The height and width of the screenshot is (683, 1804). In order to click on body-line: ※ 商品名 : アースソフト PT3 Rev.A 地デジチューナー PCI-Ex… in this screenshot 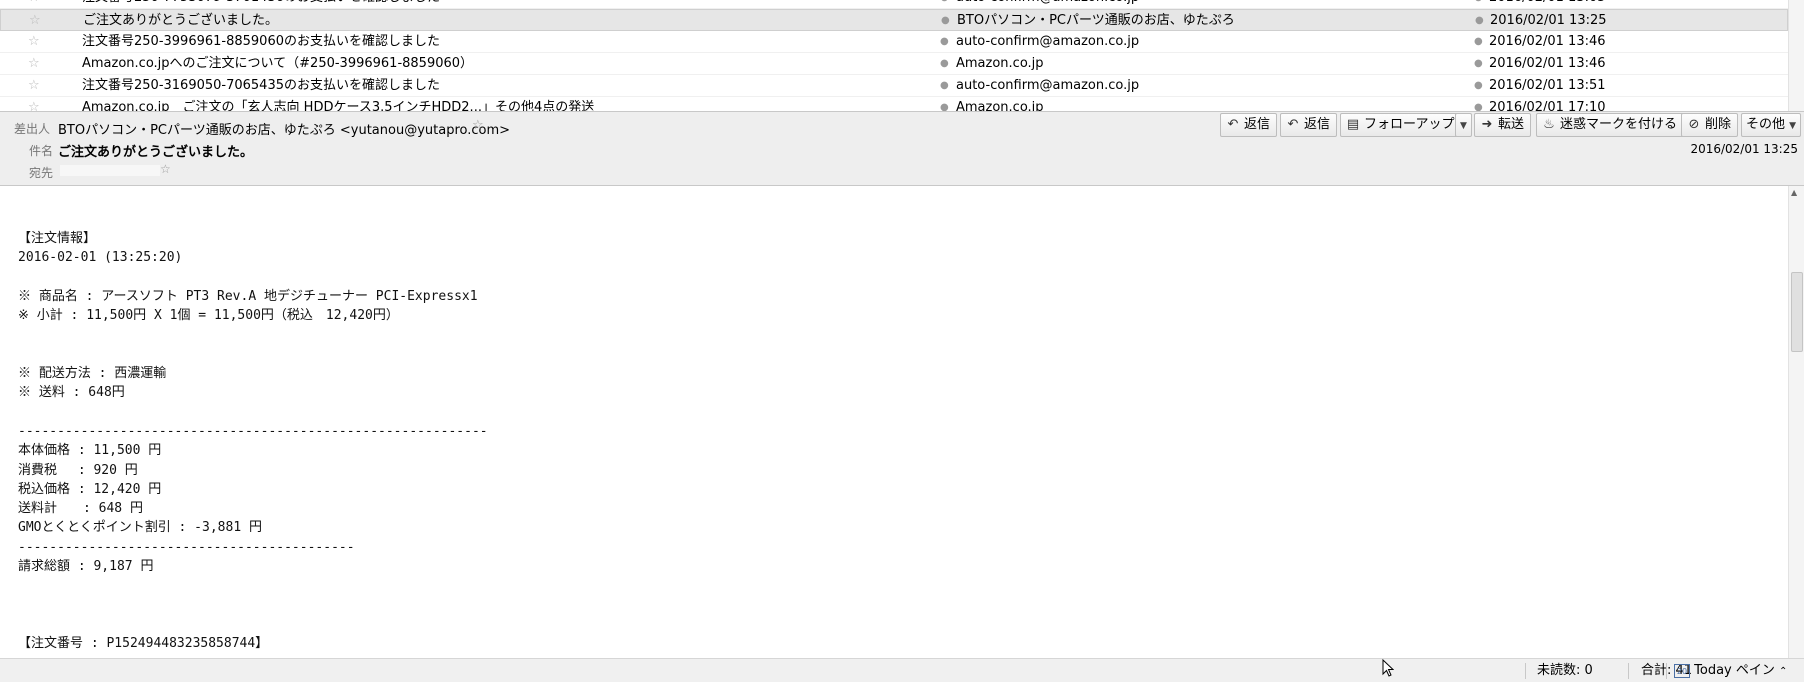, I will do `click(248, 296)`.